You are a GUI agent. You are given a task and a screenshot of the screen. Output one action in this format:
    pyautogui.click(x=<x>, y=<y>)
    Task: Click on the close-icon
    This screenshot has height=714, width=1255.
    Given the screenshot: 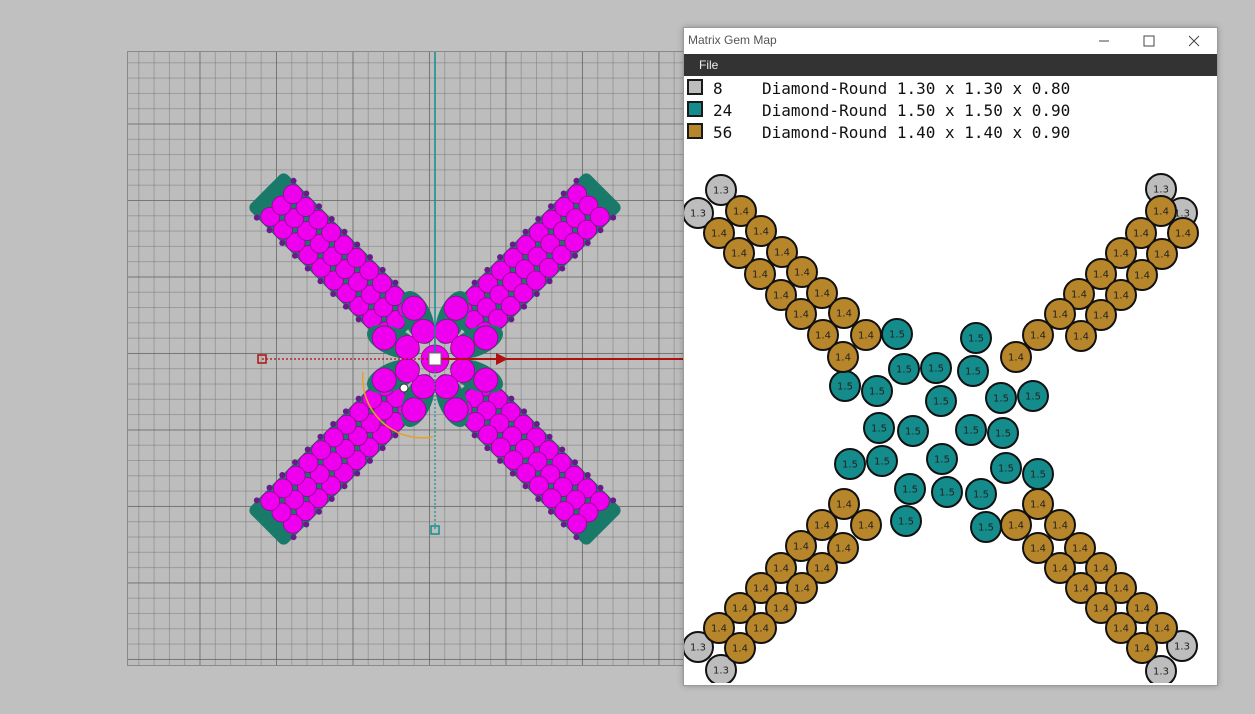 What is the action you would take?
    pyautogui.click(x=1194, y=41)
    